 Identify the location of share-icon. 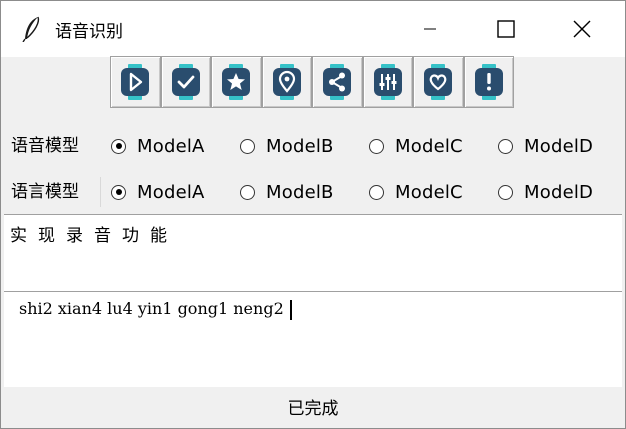
(337, 82).